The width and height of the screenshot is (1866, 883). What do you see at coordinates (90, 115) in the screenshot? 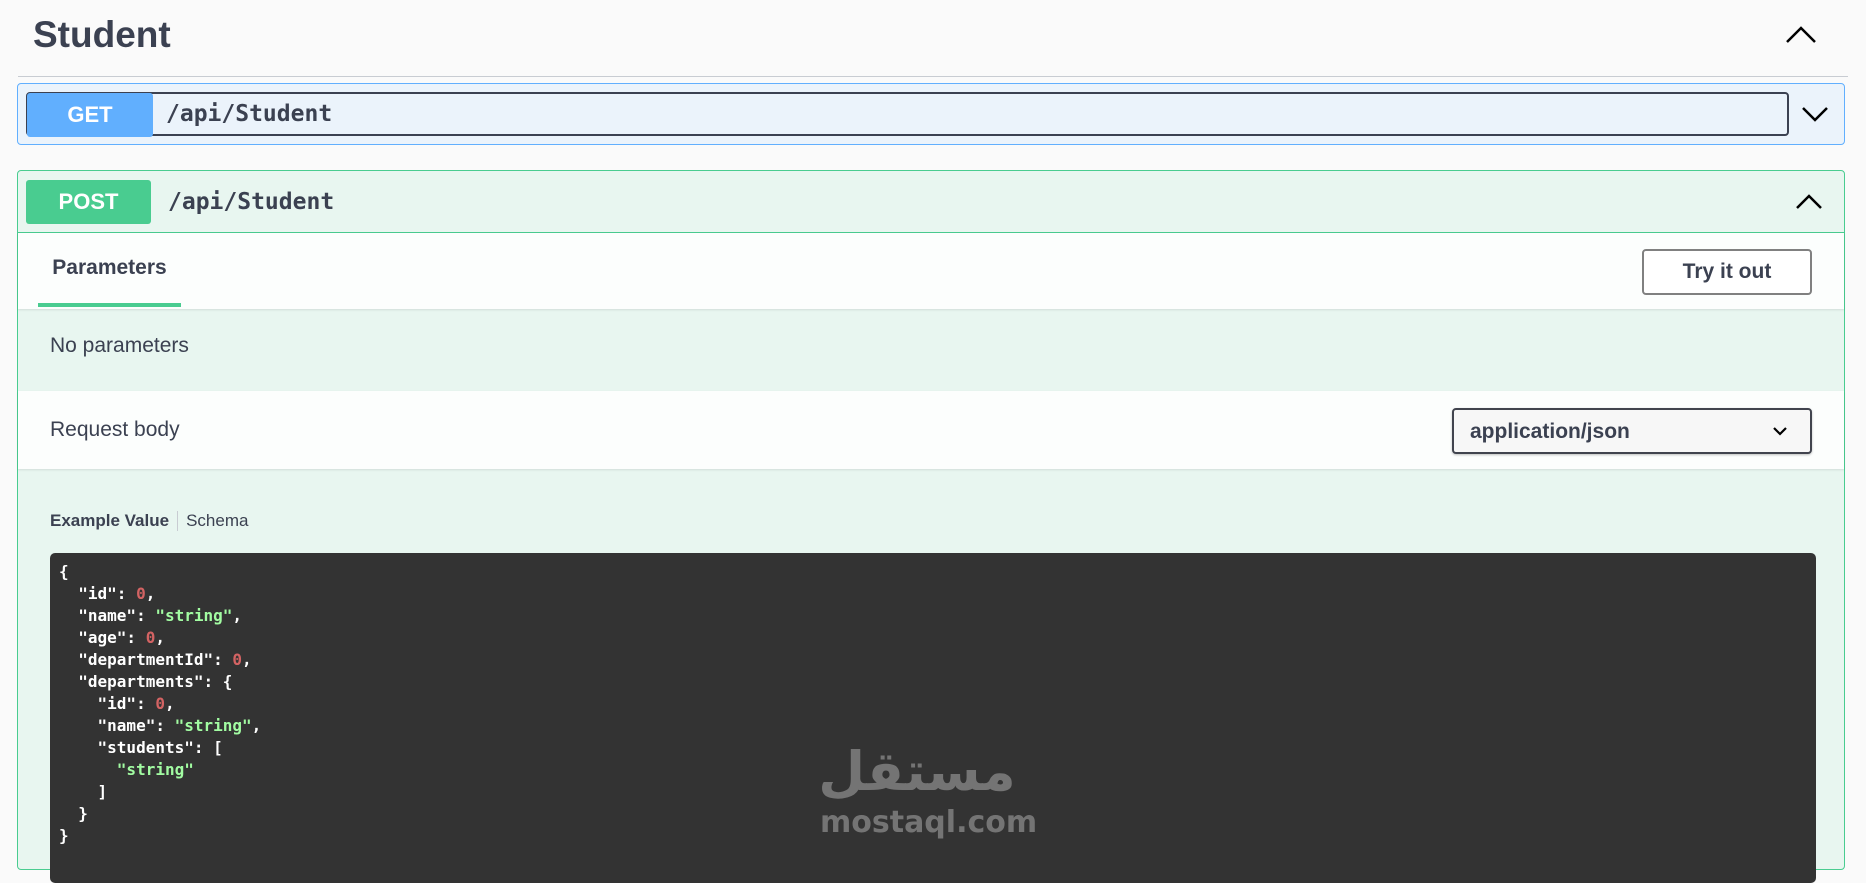
I see `method-badge-get: GET` at bounding box center [90, 115].